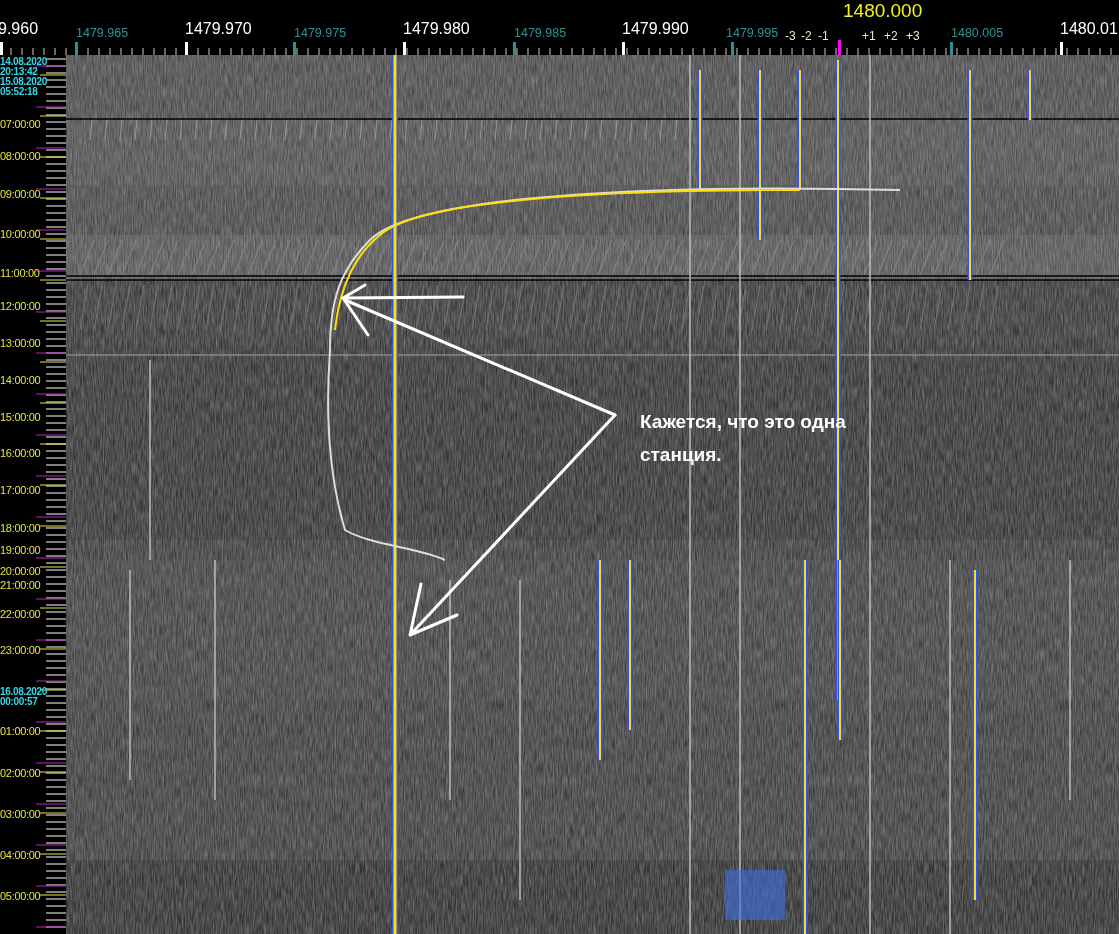 Image resolution: width=1119 pixels, height=934 pixels. I want to click on timestamp-label: 16.08.2020, so click(24, 692).